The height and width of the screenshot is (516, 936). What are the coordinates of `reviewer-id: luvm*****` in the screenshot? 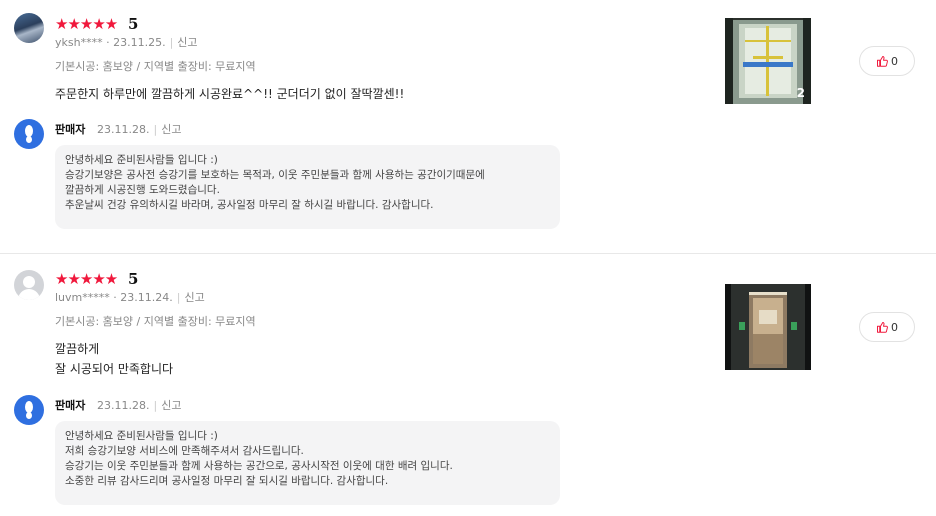 It's located at (82, 297).